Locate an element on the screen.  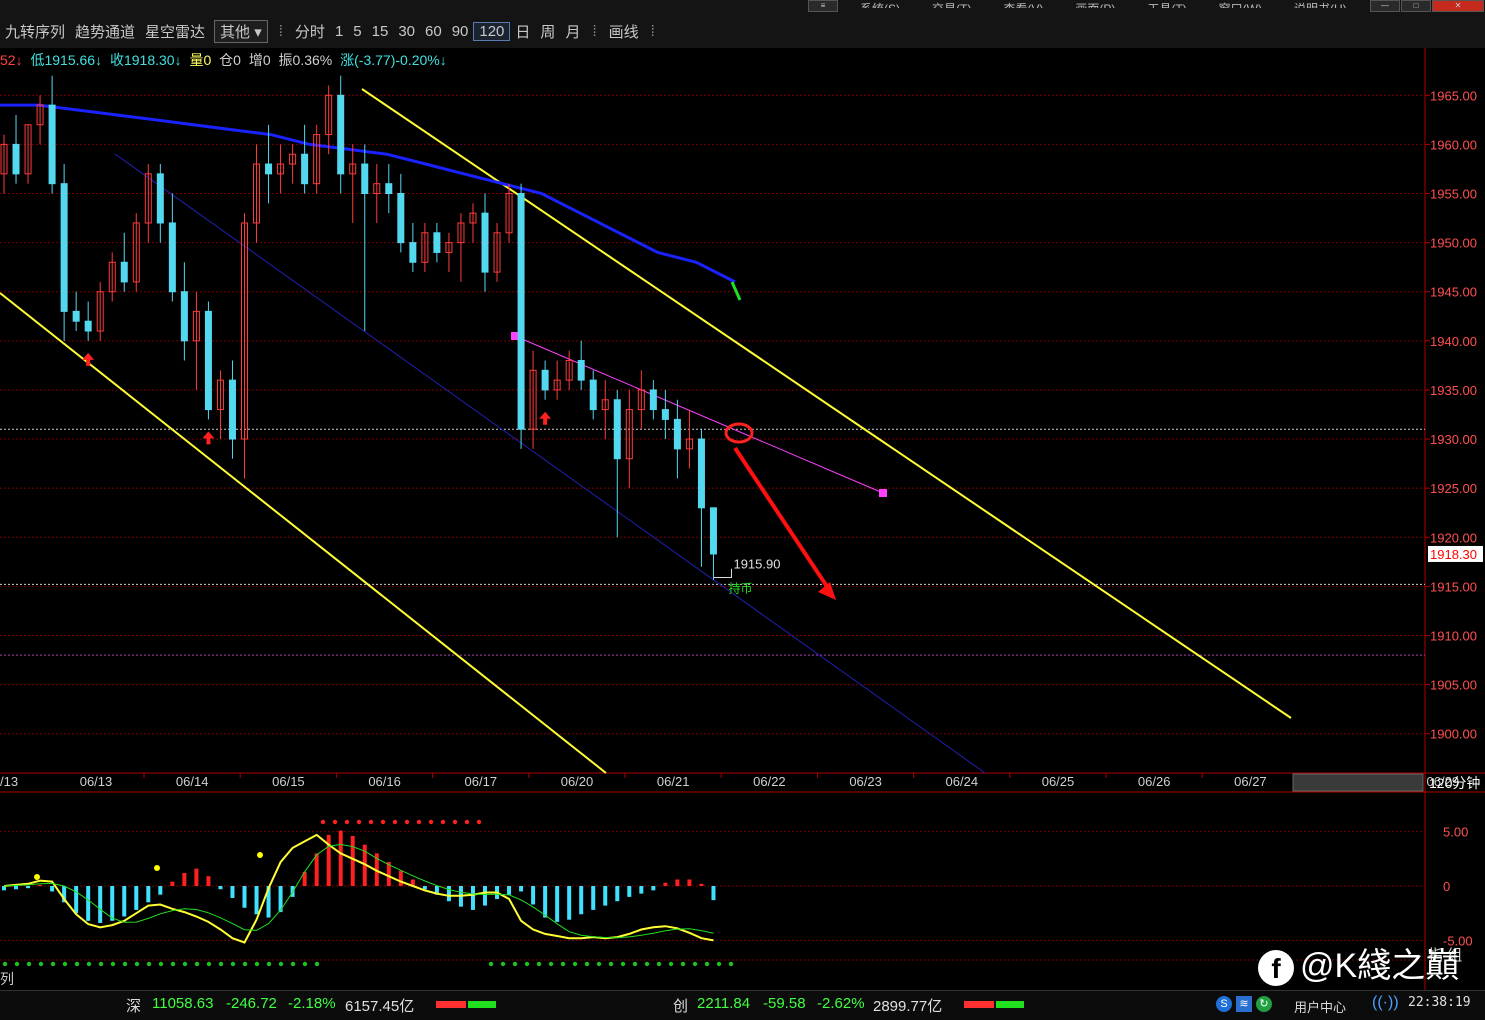
menu-item-0: 系统(S) is located at coordinates (880, 5).